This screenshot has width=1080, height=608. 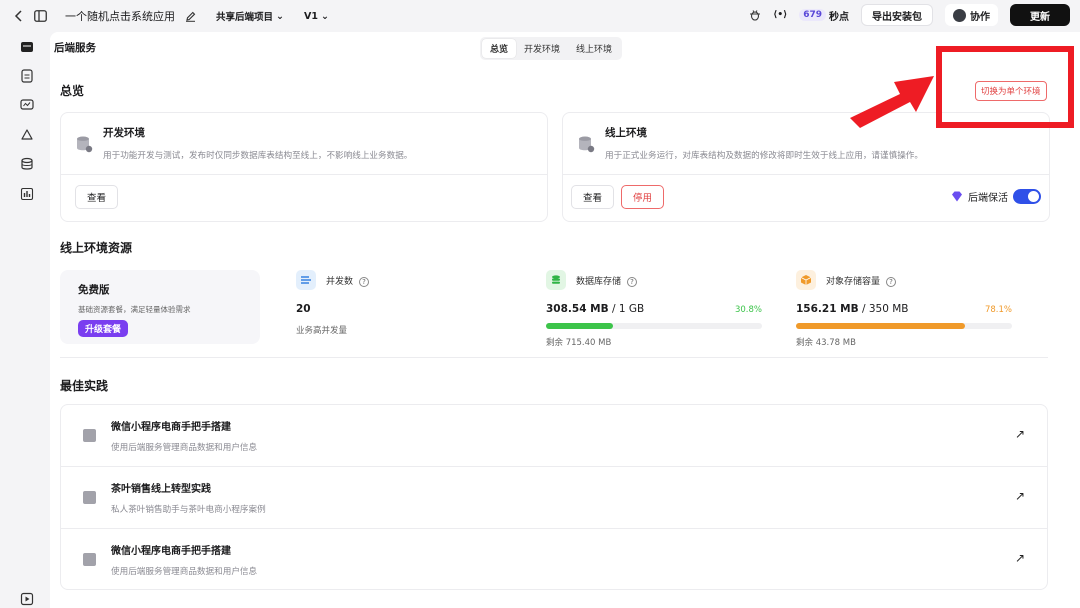 I want to click on edit-icon, so click(x=190, y=16).